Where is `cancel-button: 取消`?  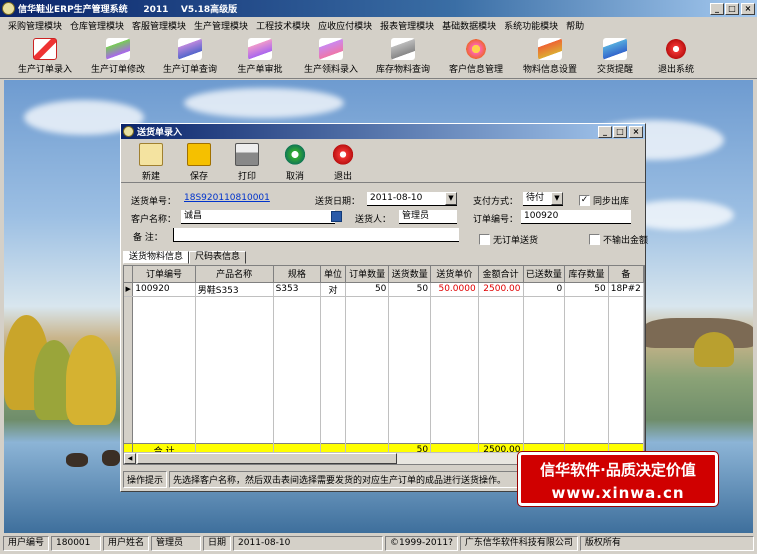
cancel-button: 取消 is located at coordinates (295, 162).